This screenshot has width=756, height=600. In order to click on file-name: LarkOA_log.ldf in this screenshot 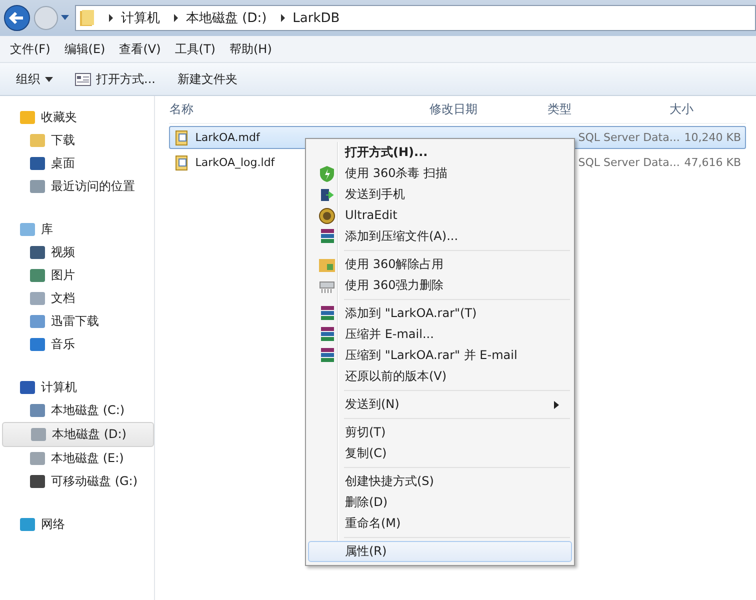, I will do `click(235, 162)`.